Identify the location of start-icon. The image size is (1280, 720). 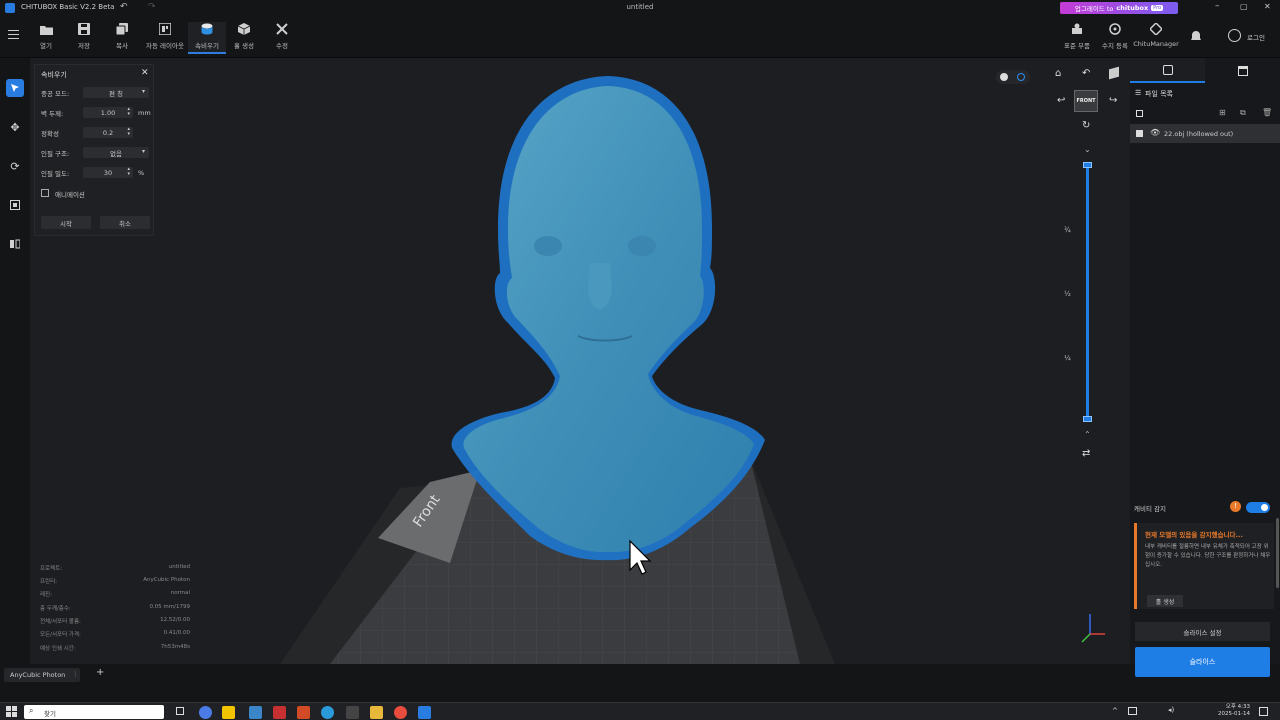
(11, 711).